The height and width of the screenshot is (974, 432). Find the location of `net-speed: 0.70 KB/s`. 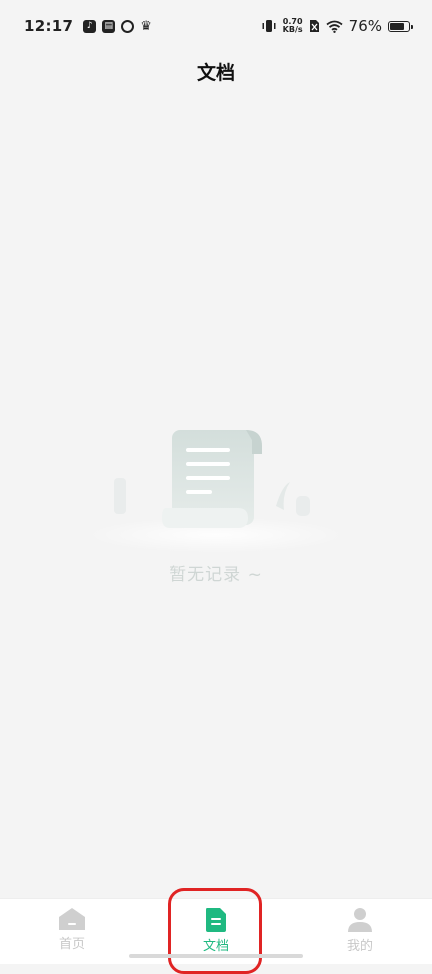

net-speed: 0.70 KB/s is located at coordinates (293, 26).